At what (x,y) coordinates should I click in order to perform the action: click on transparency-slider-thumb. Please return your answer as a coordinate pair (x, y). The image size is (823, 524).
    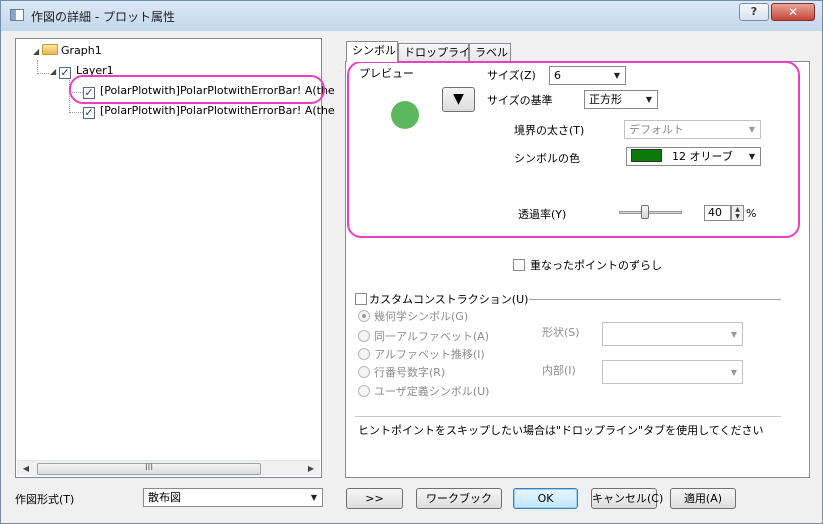
    Looking at the image, I should click on (645, 212).